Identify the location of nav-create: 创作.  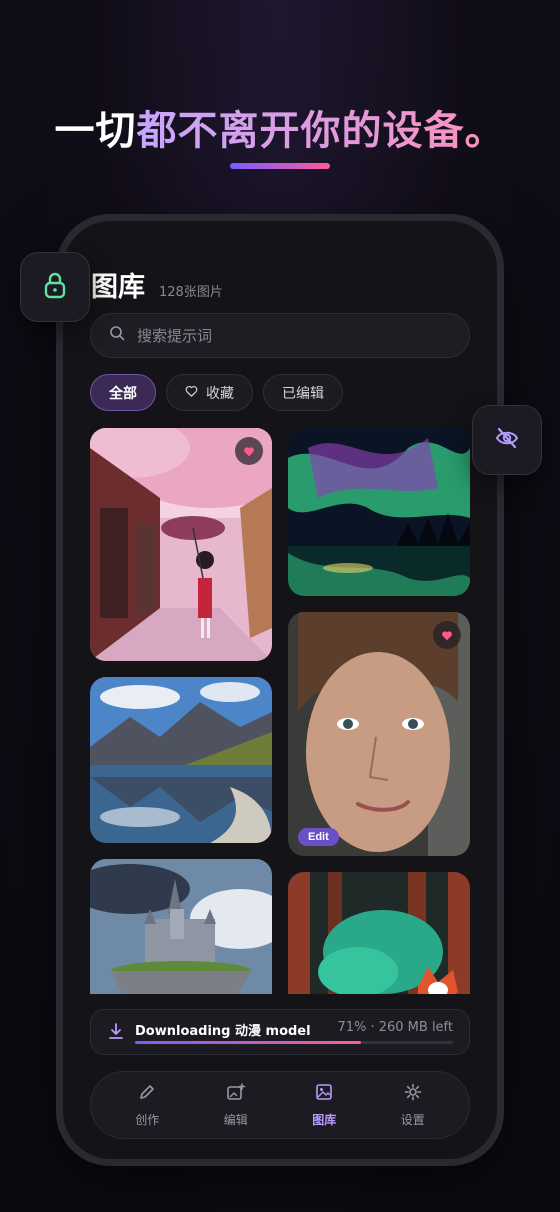
(147, 1105).